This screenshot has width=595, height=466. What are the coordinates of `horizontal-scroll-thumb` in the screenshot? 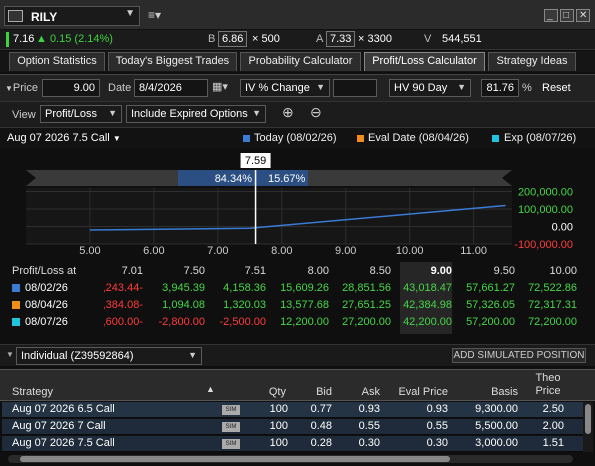 It's located at (235, 459).